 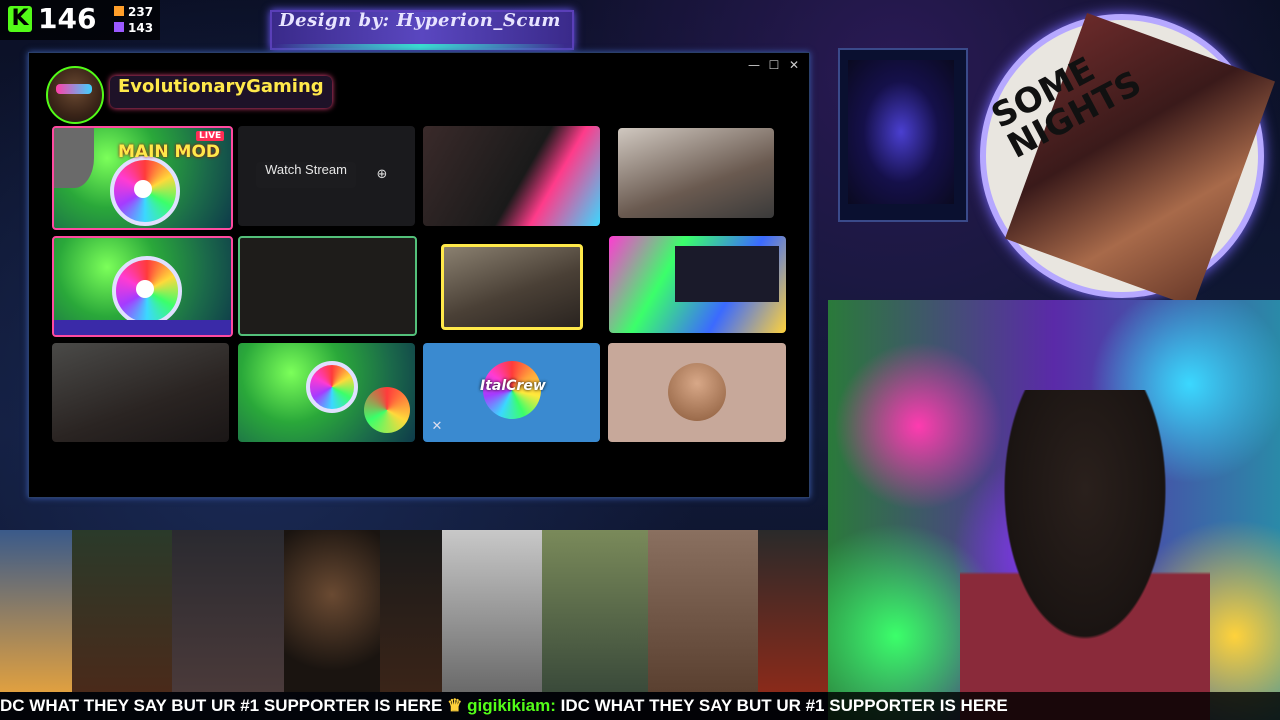 I want to click on minimize-button: —, so click(x=754, y=65).